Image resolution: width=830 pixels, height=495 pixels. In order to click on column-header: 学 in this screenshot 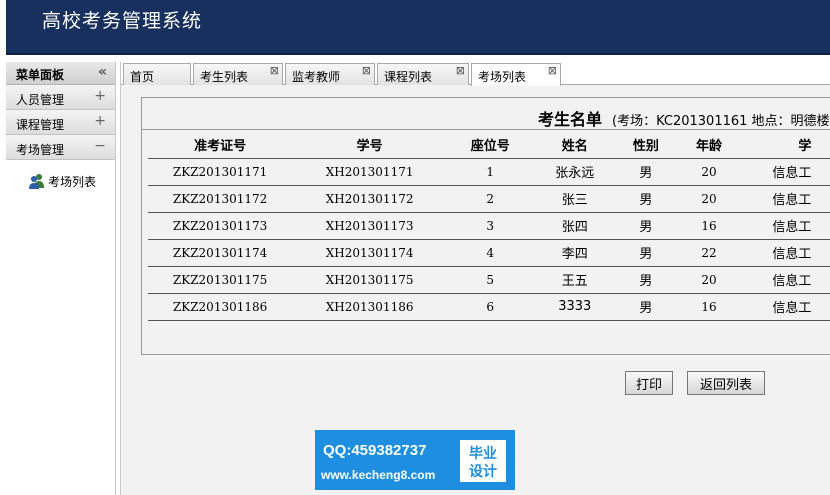, I will do `click(786, 145)`.